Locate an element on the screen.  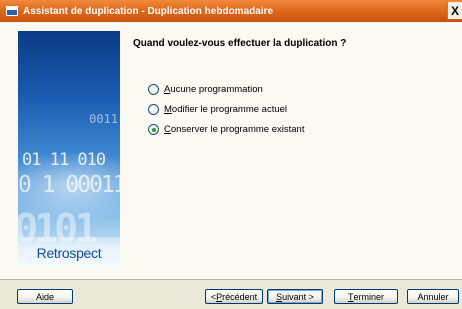
help-button: Aide is located at coordinates (45, 296).